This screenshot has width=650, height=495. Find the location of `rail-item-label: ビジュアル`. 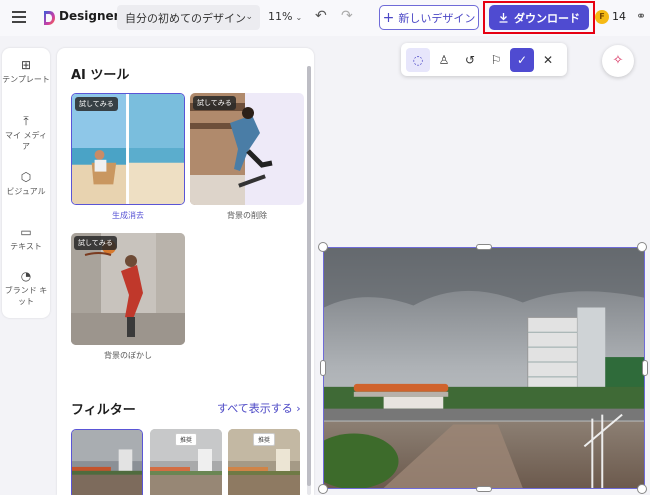

rail-item-label: ビジュアル is located at coordinates (26, 191).